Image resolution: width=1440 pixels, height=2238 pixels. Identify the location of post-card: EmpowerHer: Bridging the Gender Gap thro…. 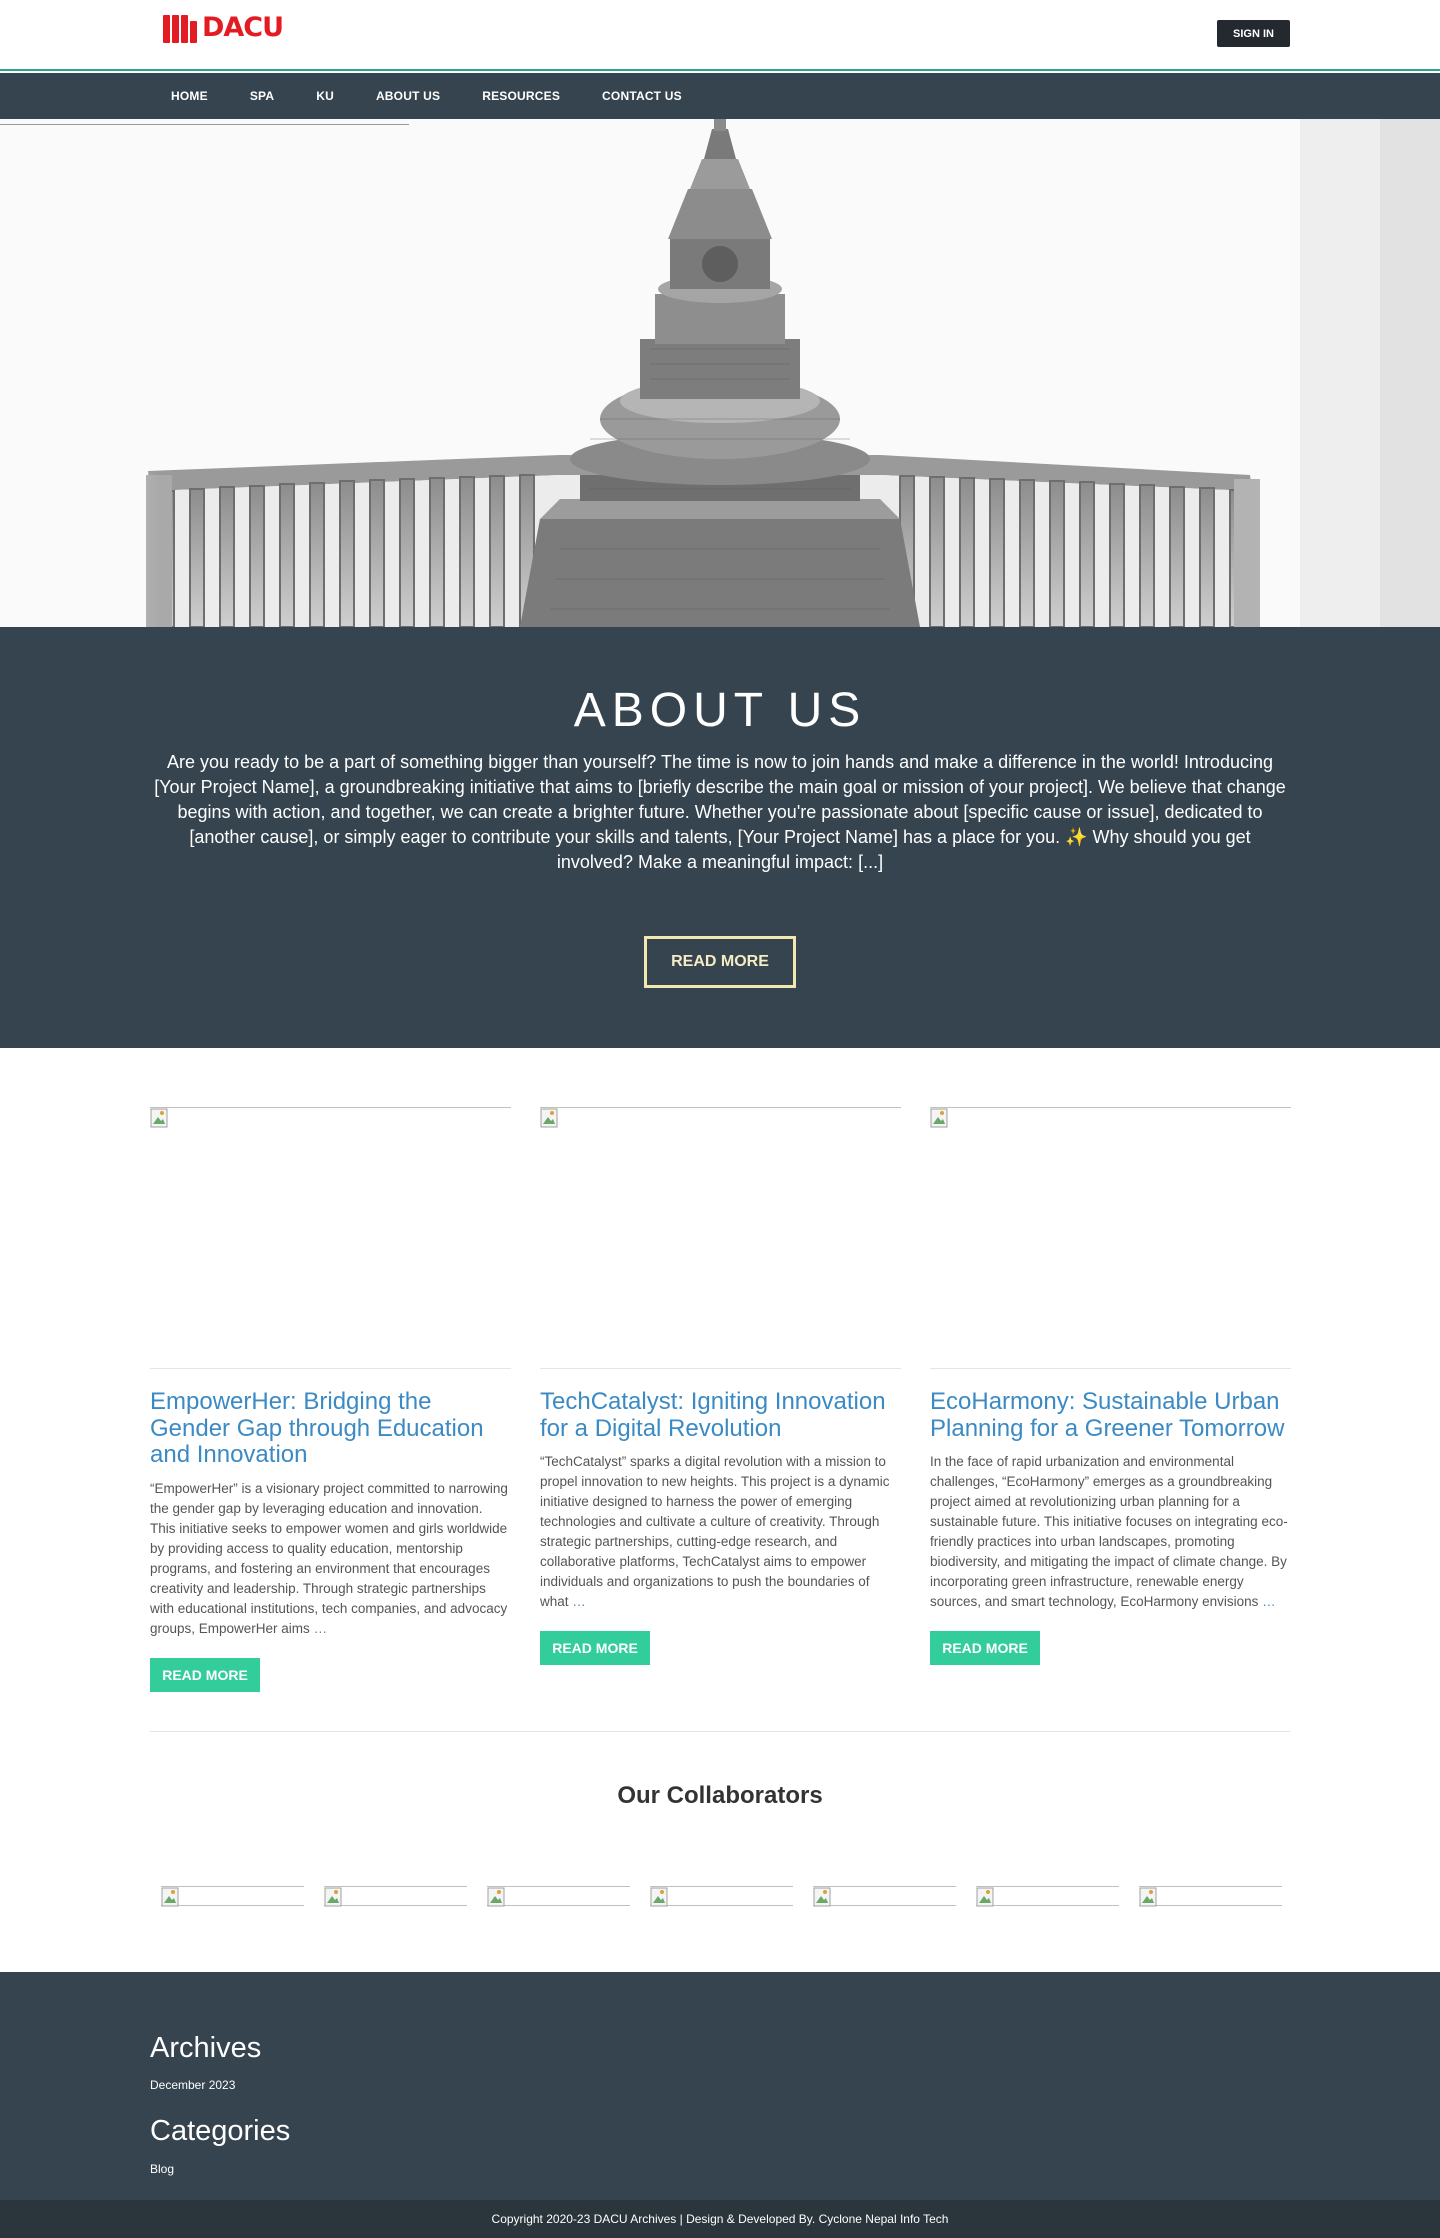
(330, 1399).